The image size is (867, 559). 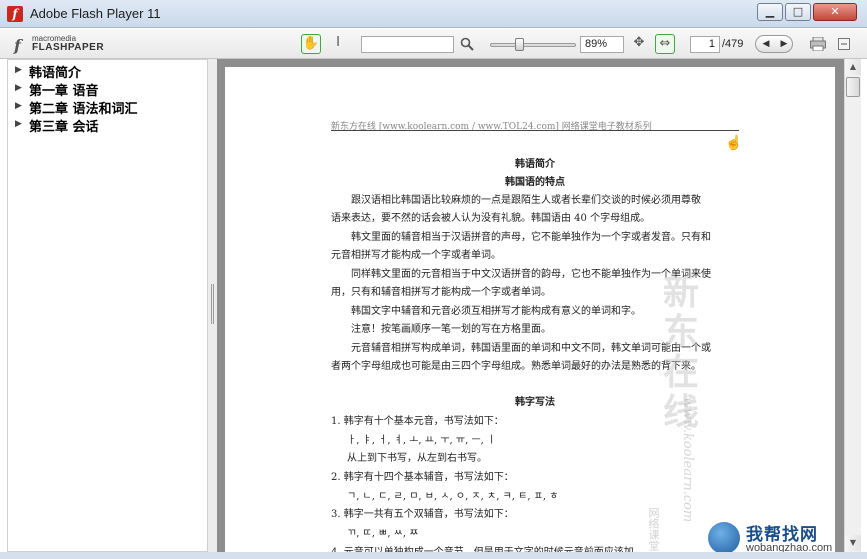 I want to click on doc-paragraph-line: 注意！按笔画顺序一笔一划的写在方格里面。, so click(x=451, y=329).